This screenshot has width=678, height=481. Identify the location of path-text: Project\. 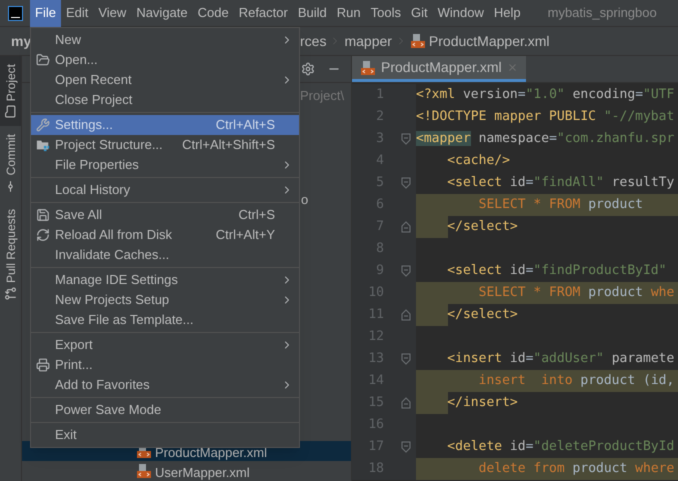
(323, 96).